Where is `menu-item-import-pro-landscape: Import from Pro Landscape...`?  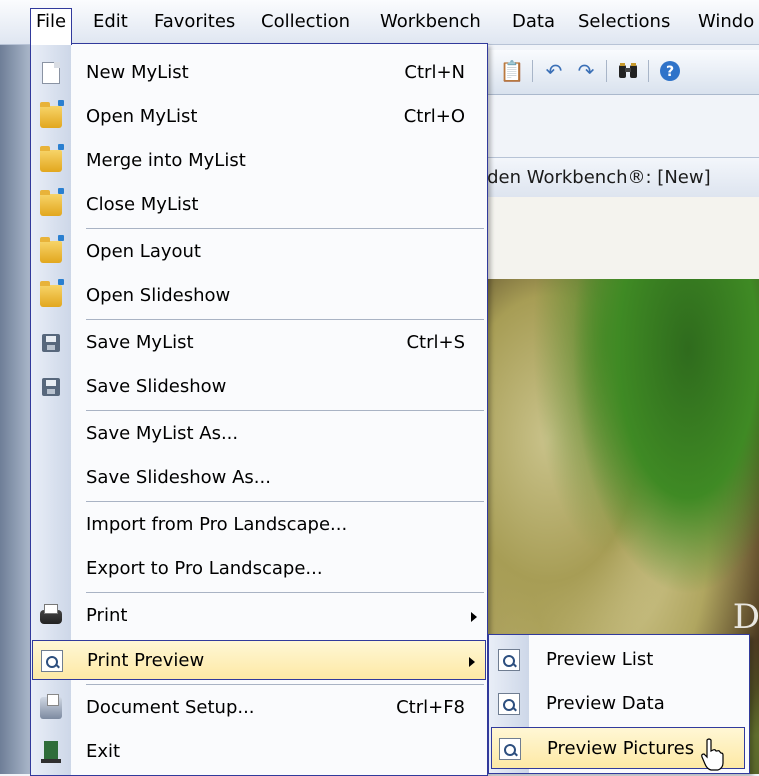 menu-item-import-pro-landscape: Import from Pro Landscape... is located at coordinates (259, 525).